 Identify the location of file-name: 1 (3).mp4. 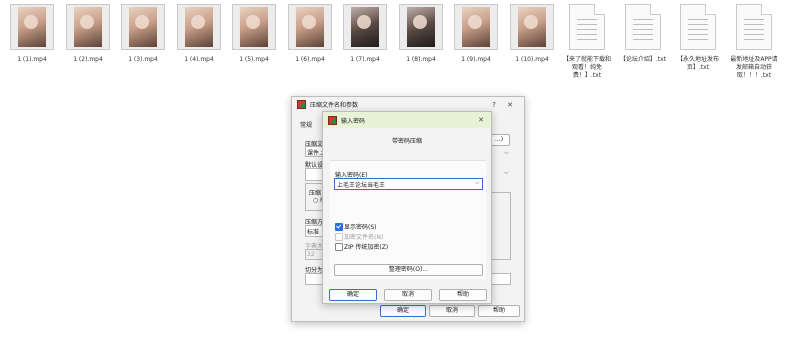
(143, 59).